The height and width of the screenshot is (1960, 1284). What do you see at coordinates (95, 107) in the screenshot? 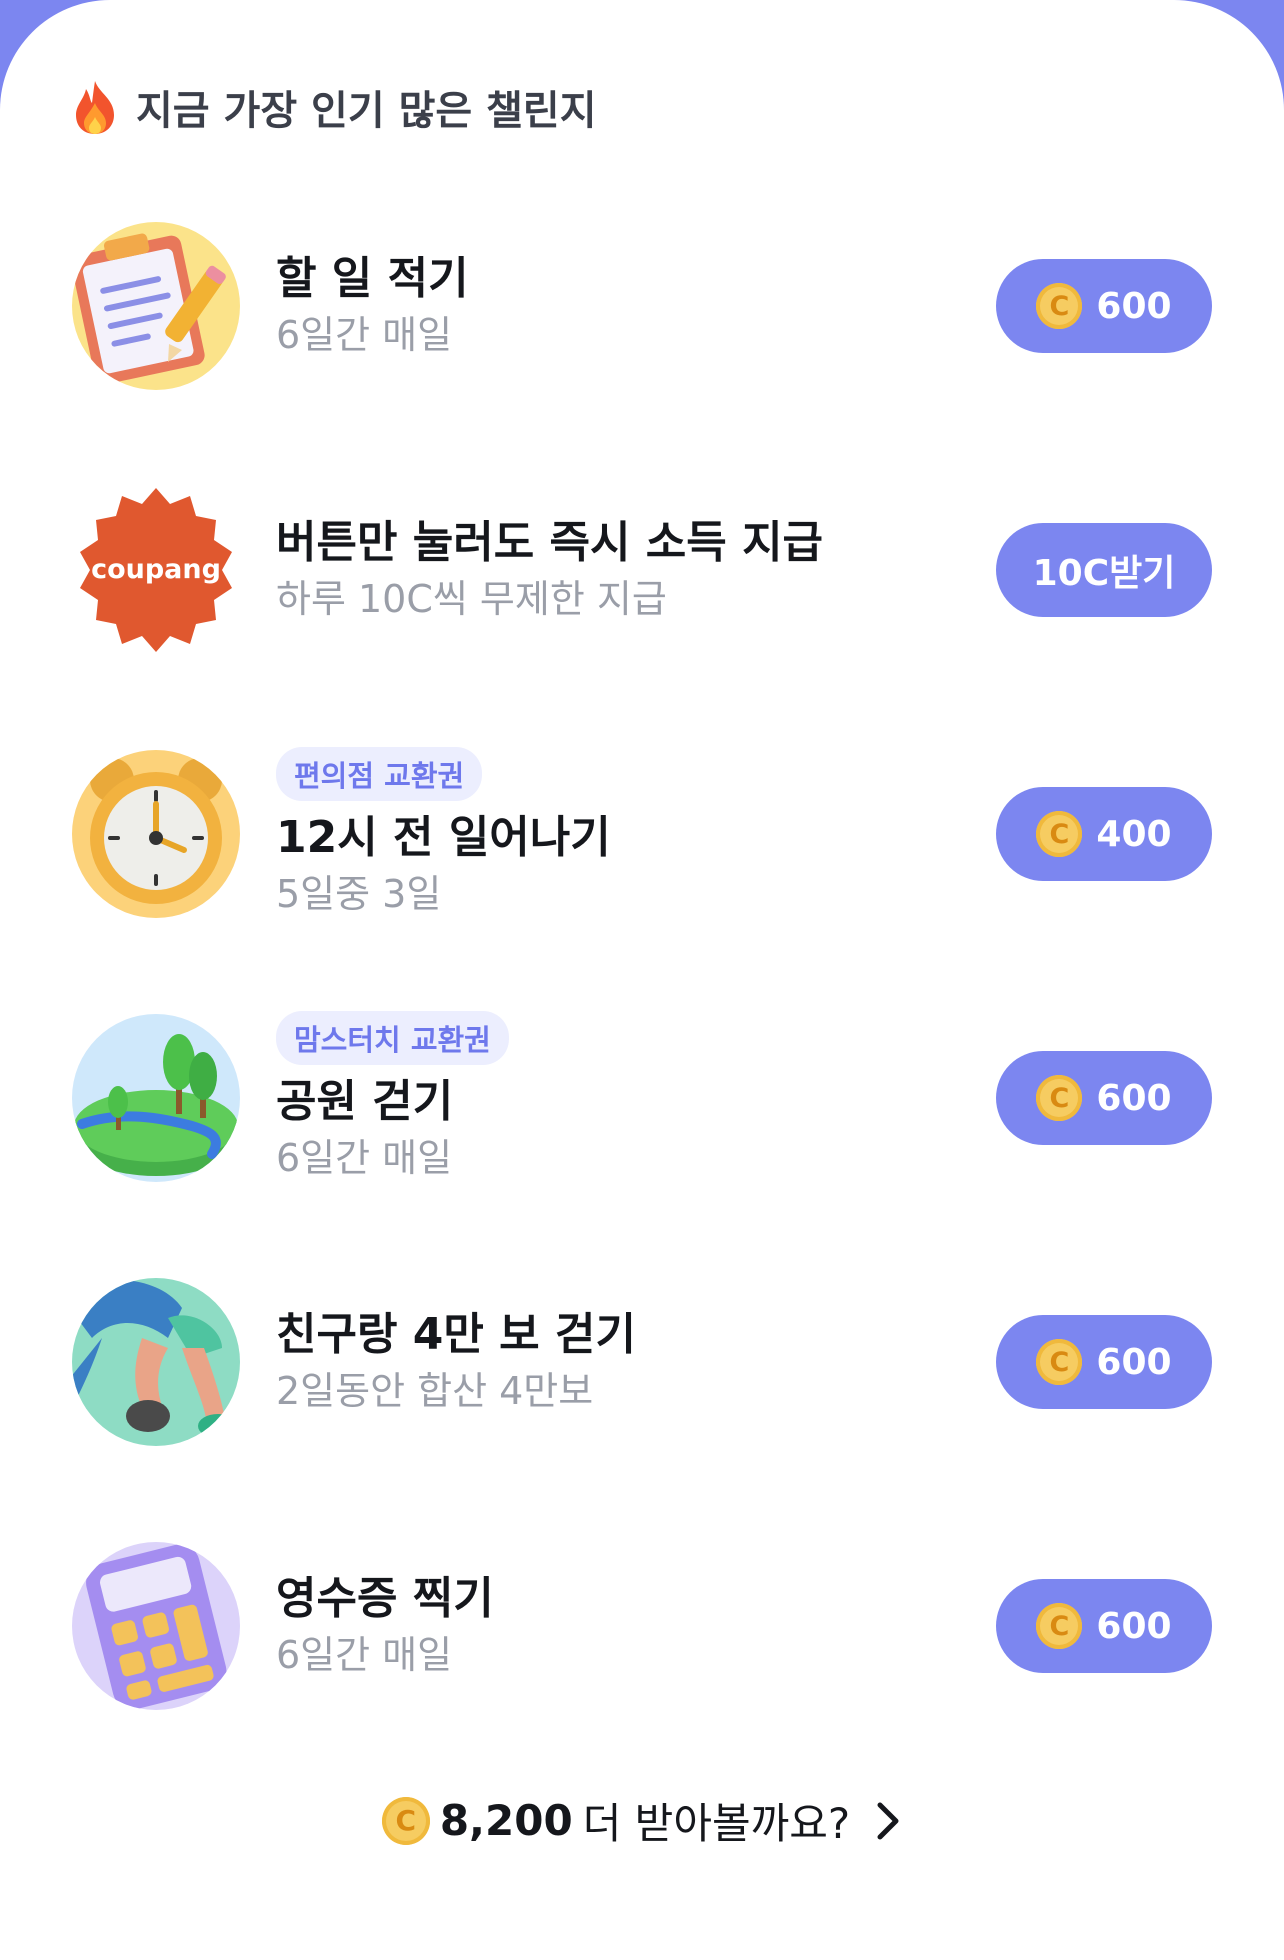
I see `fire-icon` at bounding box center [95, 107].